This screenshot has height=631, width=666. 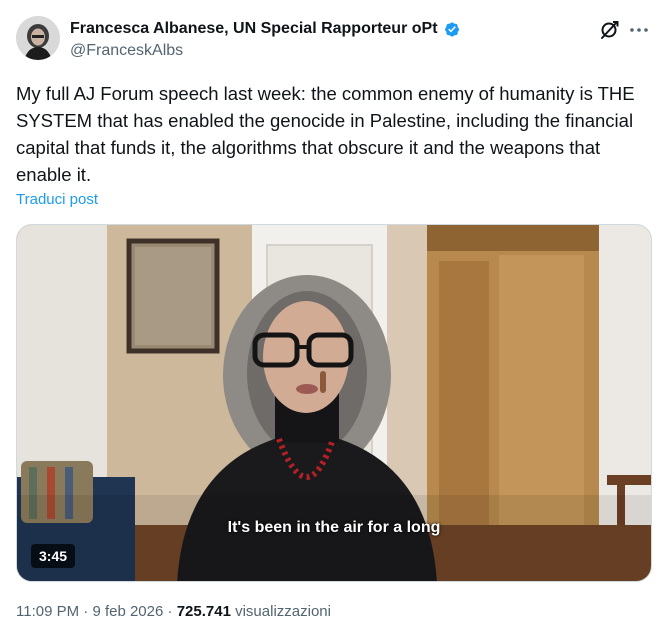 I want to click on video-caption: It's been in the air for a long, so click(x=334, y=527).